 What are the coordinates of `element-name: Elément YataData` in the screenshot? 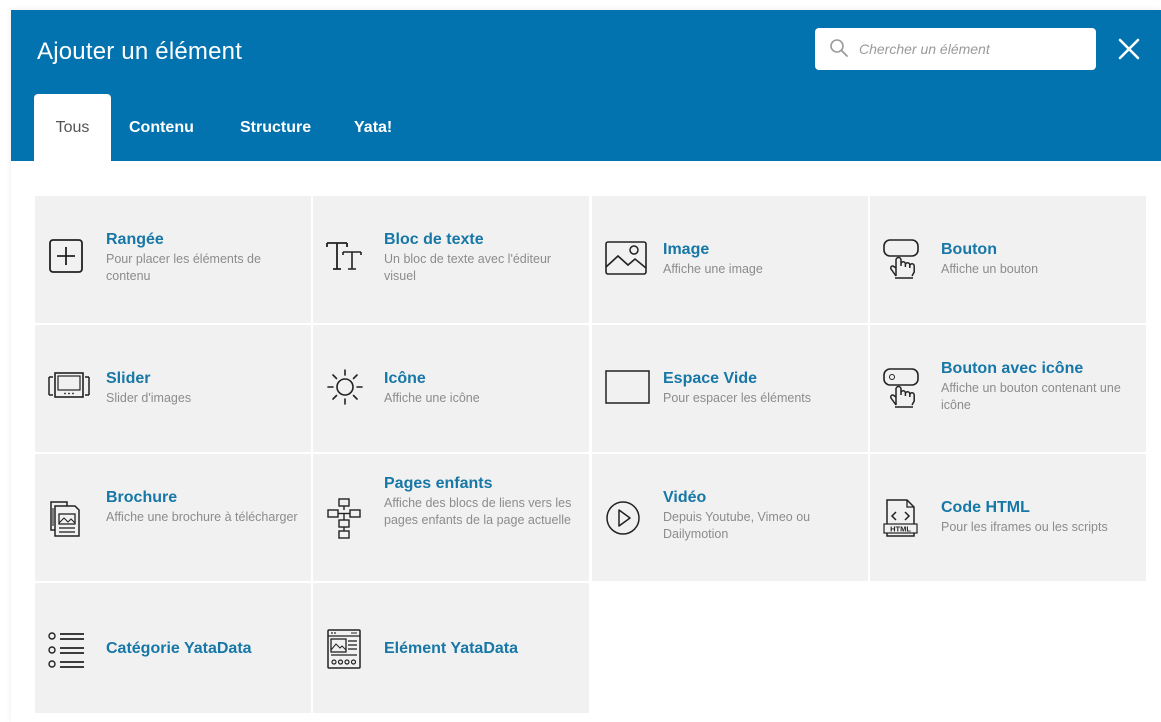 It's located at (451, 648).